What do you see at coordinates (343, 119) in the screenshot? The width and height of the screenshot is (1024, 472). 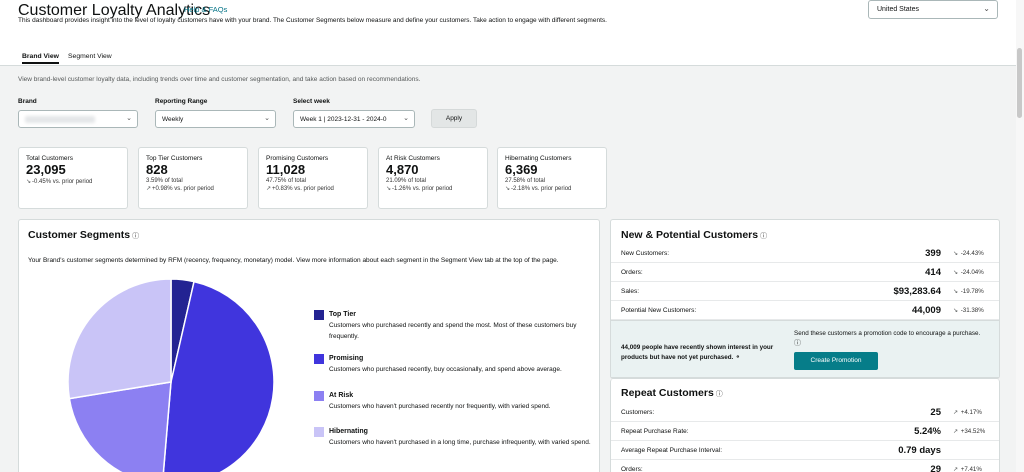 I see `week-value: Week 1 | 2023-12-31 - 2024-0` at bounding box center [343, 119].